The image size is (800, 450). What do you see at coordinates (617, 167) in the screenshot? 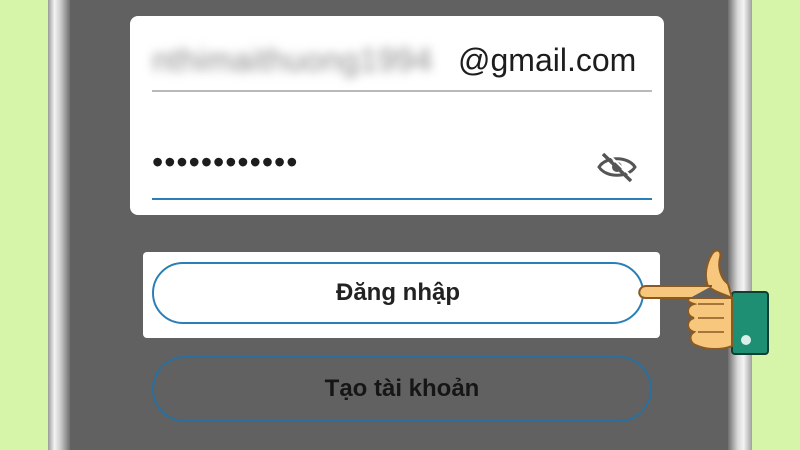
I see `eye-off-icon` at bounding box center [617, 167].